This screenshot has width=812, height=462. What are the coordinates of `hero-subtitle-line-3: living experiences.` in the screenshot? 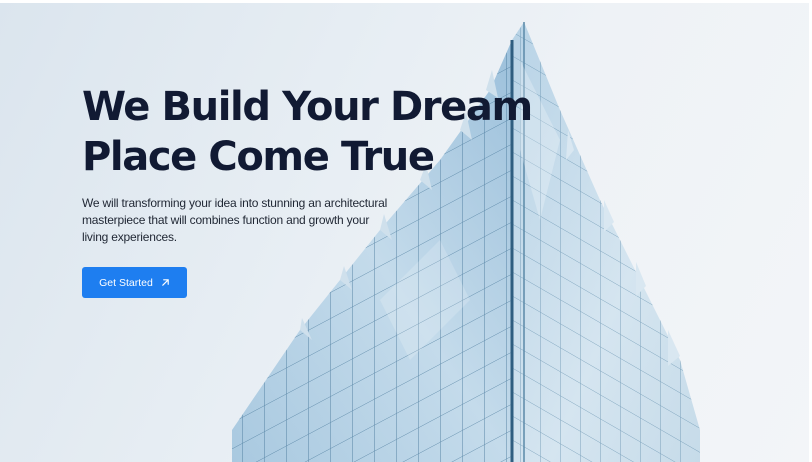 It's located at (129, 237).